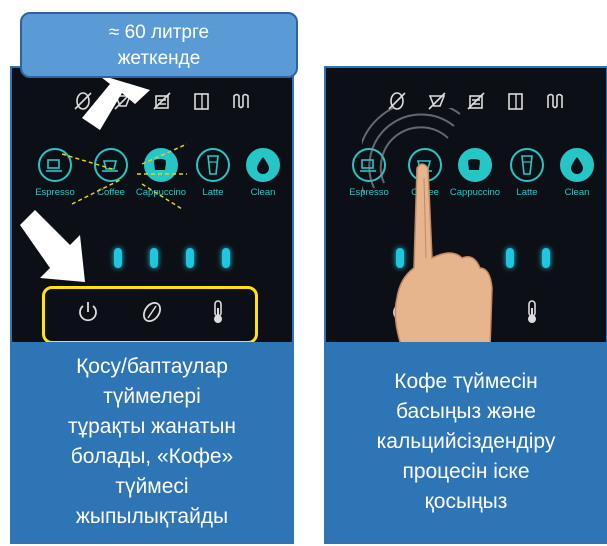 The width and height of the screenshot is (607, 546). What do you see at coordinates (159, 45) in the screenshot?
I see `callout-tooltip: ≈ 60 литрге жеткенде` at bounding box center [159, 45].